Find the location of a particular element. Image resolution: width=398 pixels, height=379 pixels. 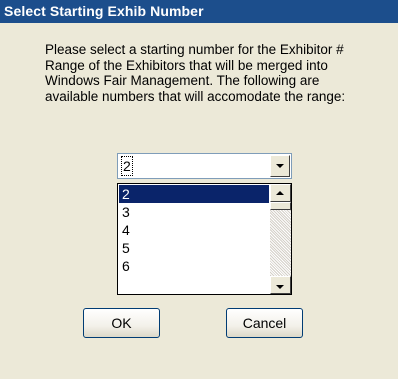

starting-number-combobox: 2 is located at coordinates (204, 166).